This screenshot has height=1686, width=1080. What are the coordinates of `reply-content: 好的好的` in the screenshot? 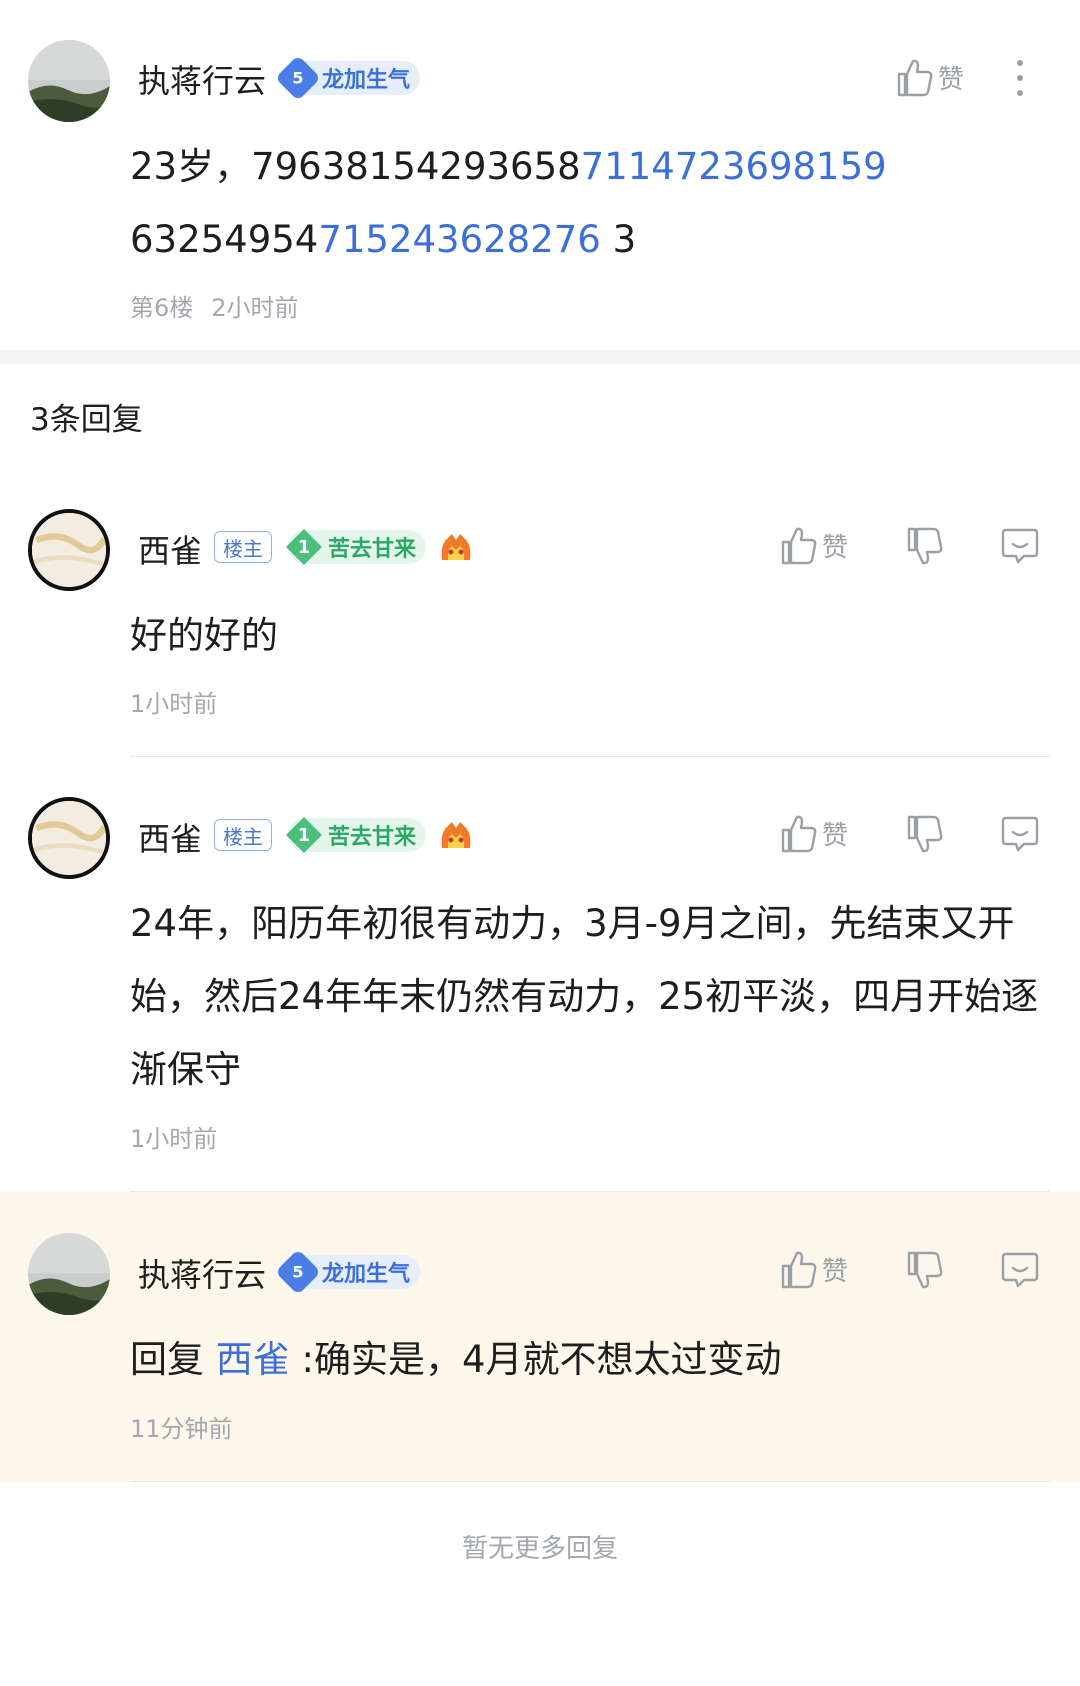 It's located at (204, 635).